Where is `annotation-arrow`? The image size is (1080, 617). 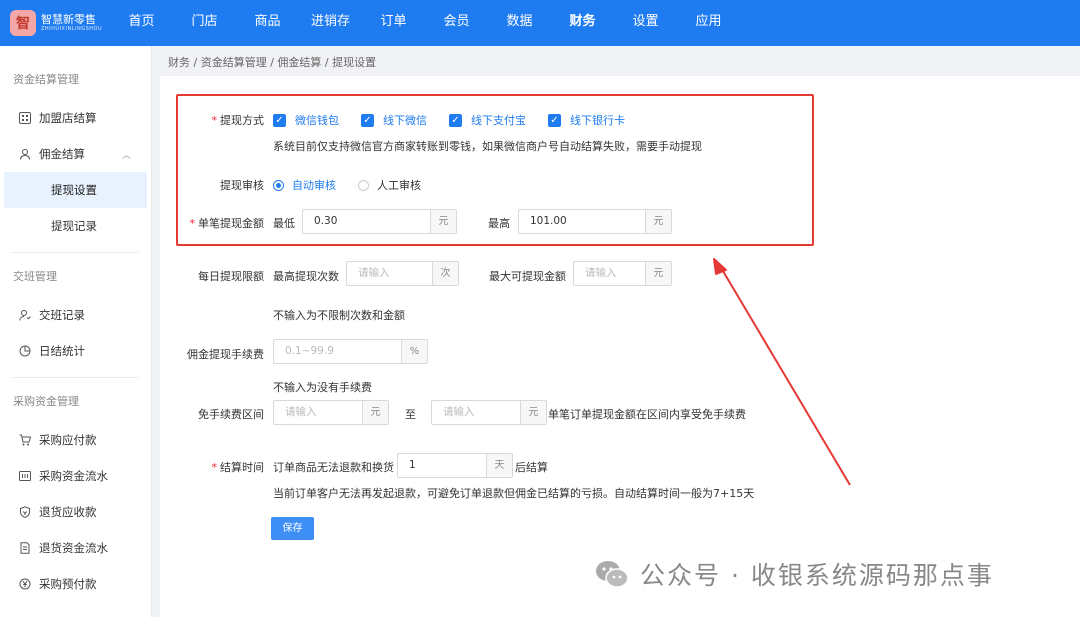
annotation-arrow is located at coordinates (782, 372).